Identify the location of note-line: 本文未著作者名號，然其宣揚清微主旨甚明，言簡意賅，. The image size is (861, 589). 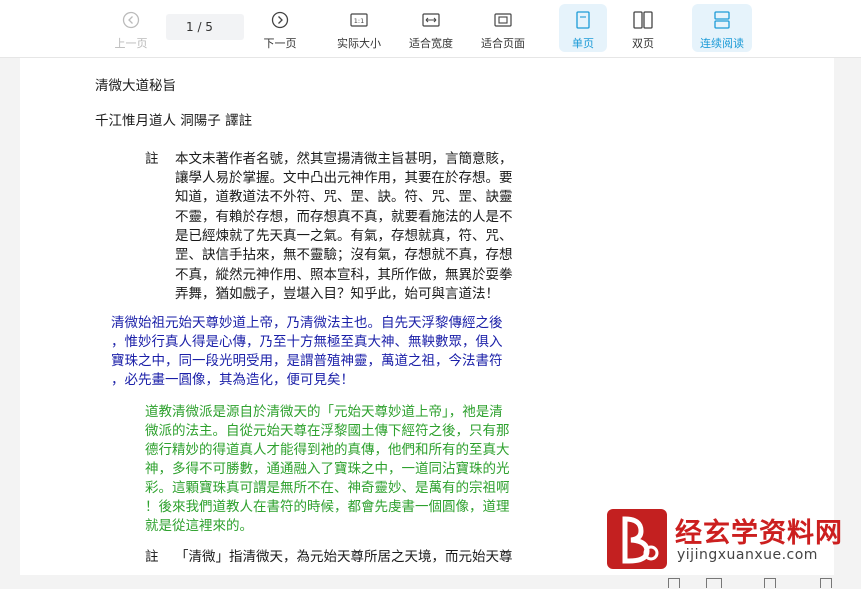
(344, 159).